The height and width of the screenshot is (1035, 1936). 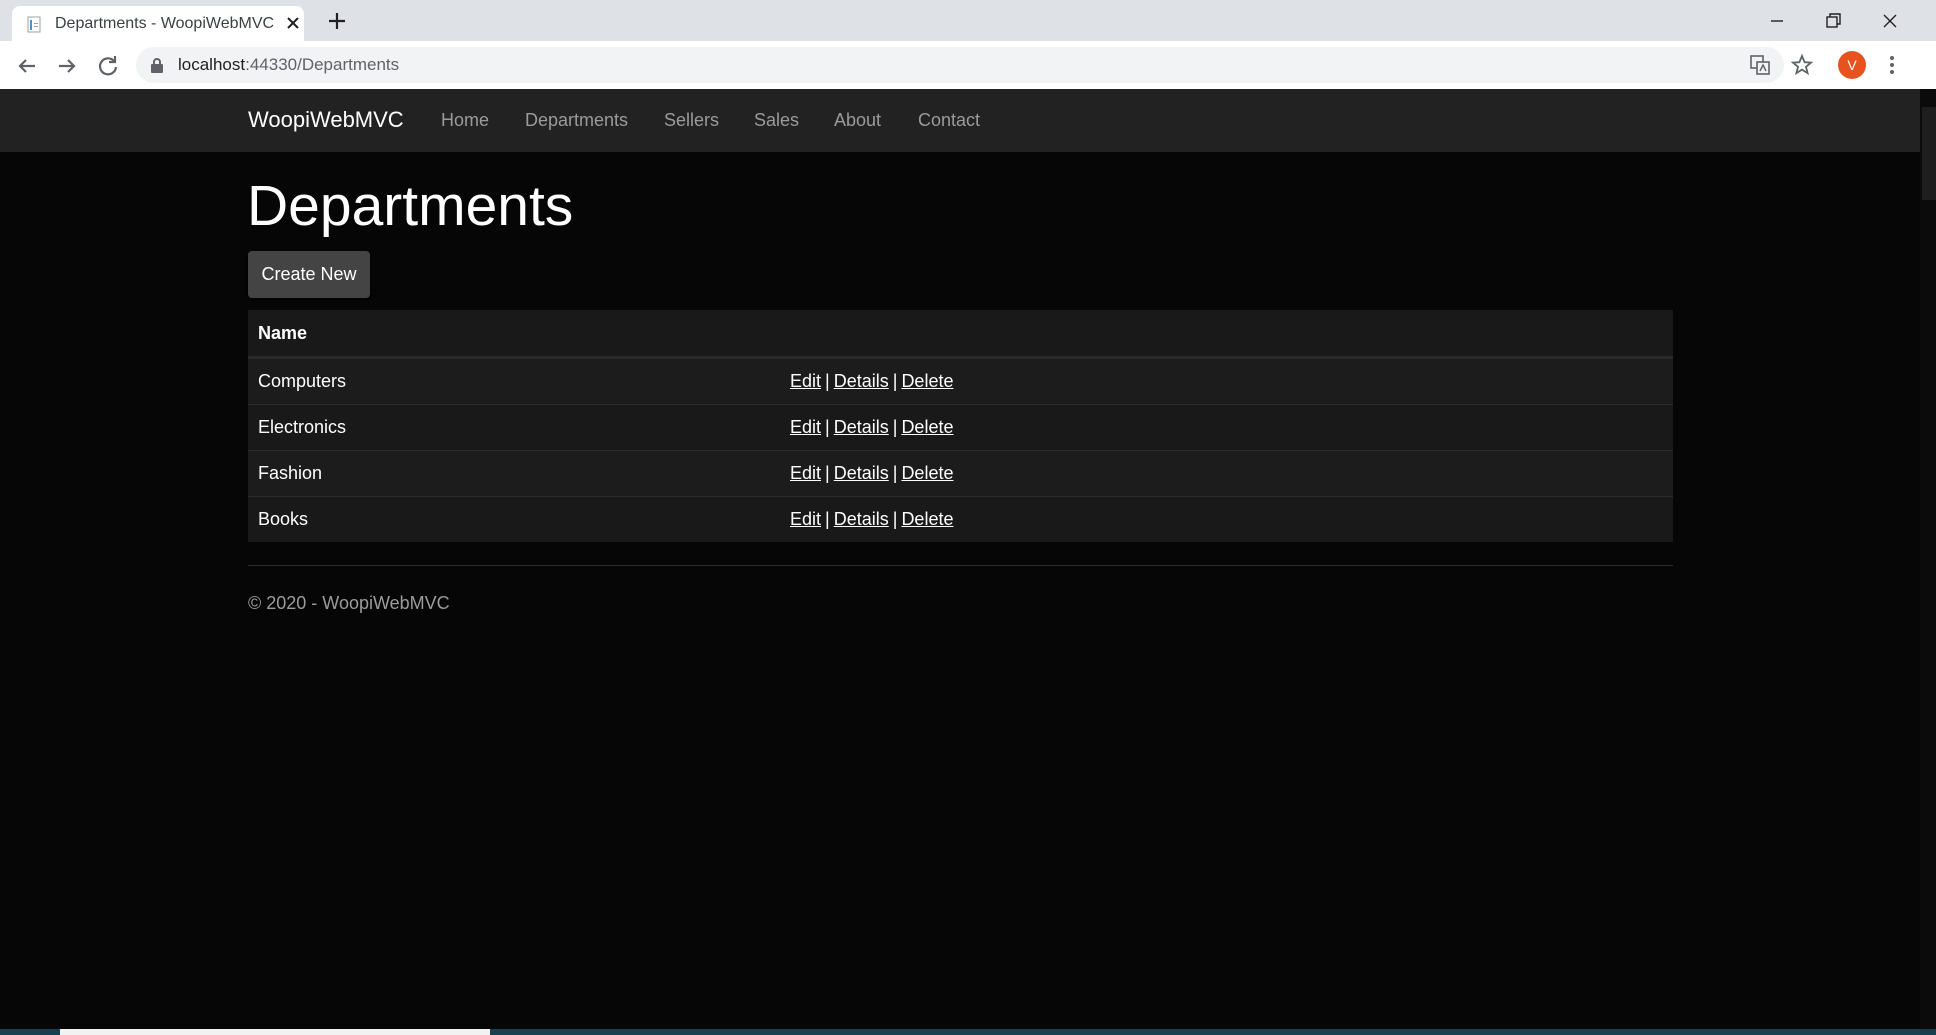 I want to click on create-new-button: Create New, so click(x=309, y=274).